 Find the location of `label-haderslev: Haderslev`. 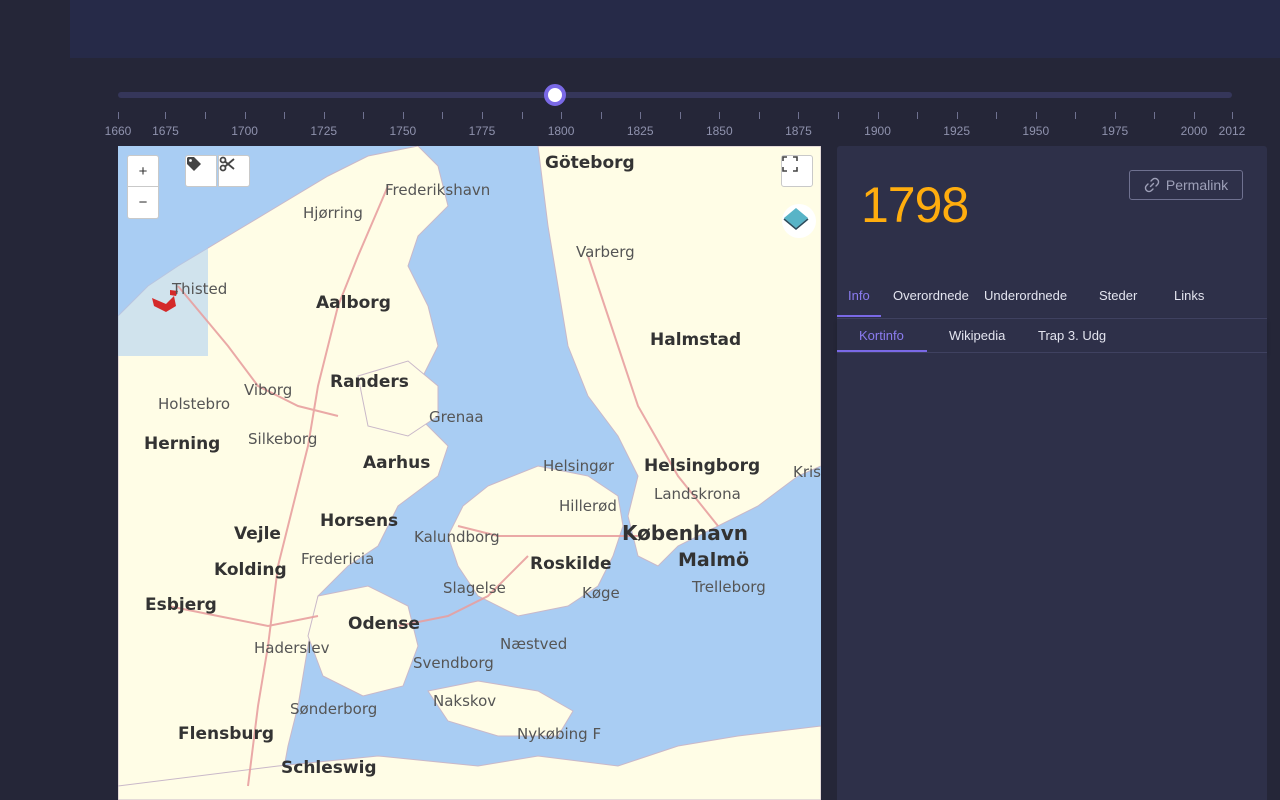

label-haderslev: Haderslev is located at coordinates (292, 648).